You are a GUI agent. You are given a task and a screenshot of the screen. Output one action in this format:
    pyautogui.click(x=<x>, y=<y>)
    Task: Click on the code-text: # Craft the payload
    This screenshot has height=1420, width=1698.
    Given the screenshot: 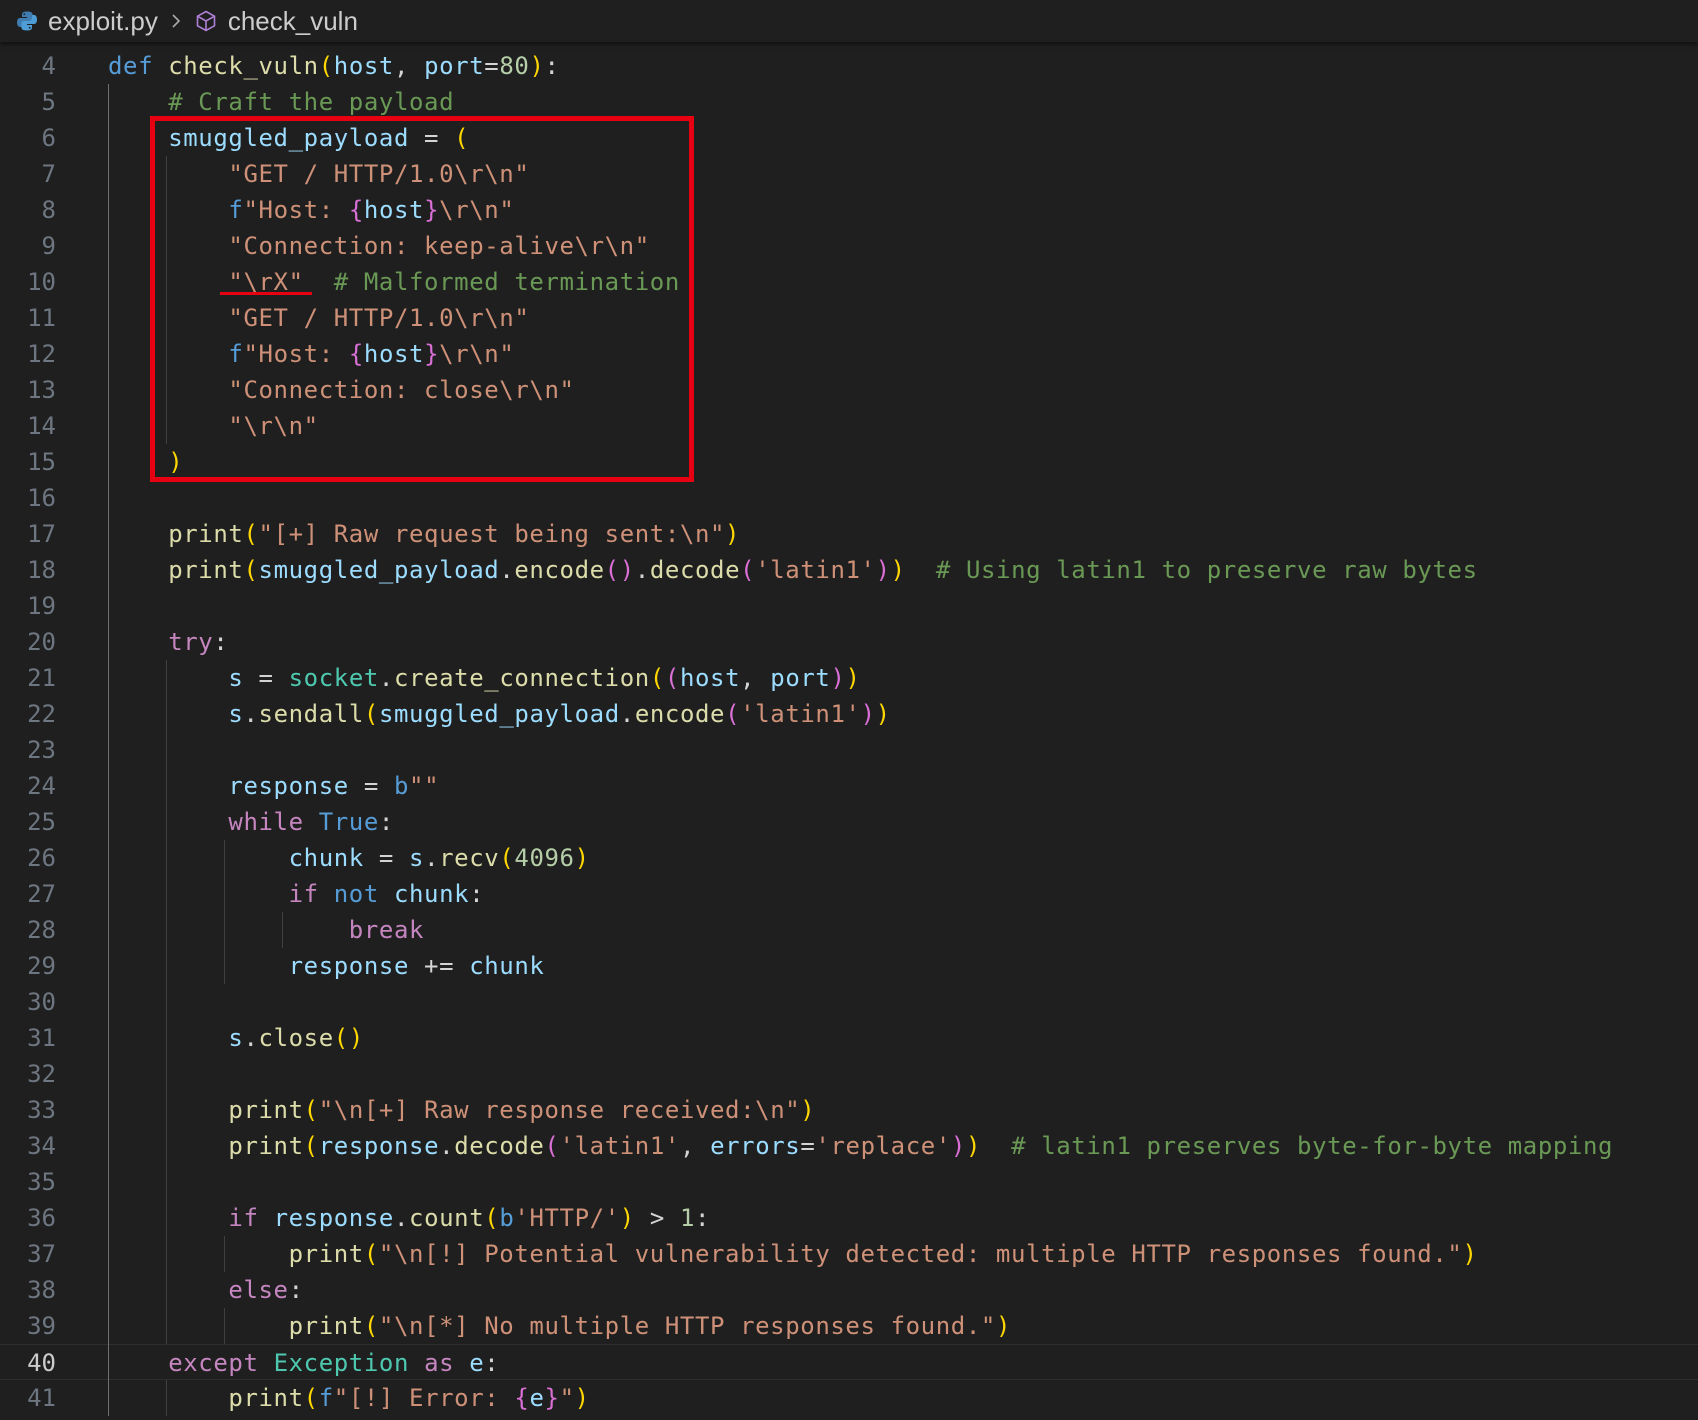 What is the action you would take?
    pyautogui.click(x=281, y=102)
    